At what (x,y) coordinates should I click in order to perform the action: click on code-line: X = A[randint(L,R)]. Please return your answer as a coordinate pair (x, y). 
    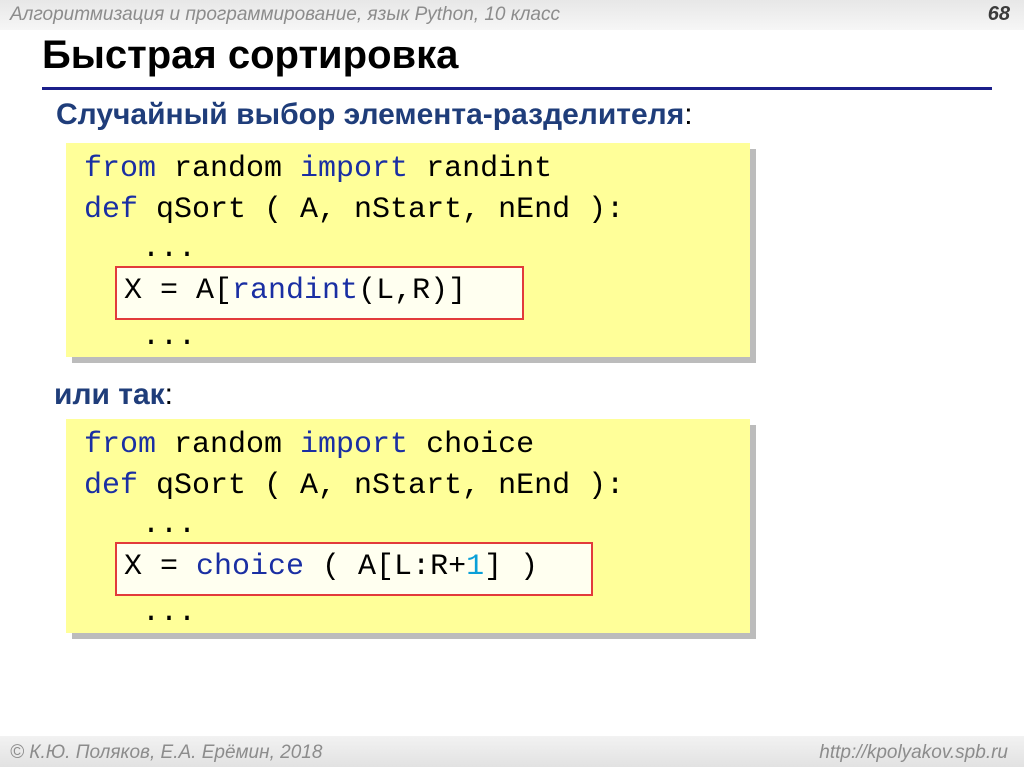
    Looking at the image, I should click on (295, 291).